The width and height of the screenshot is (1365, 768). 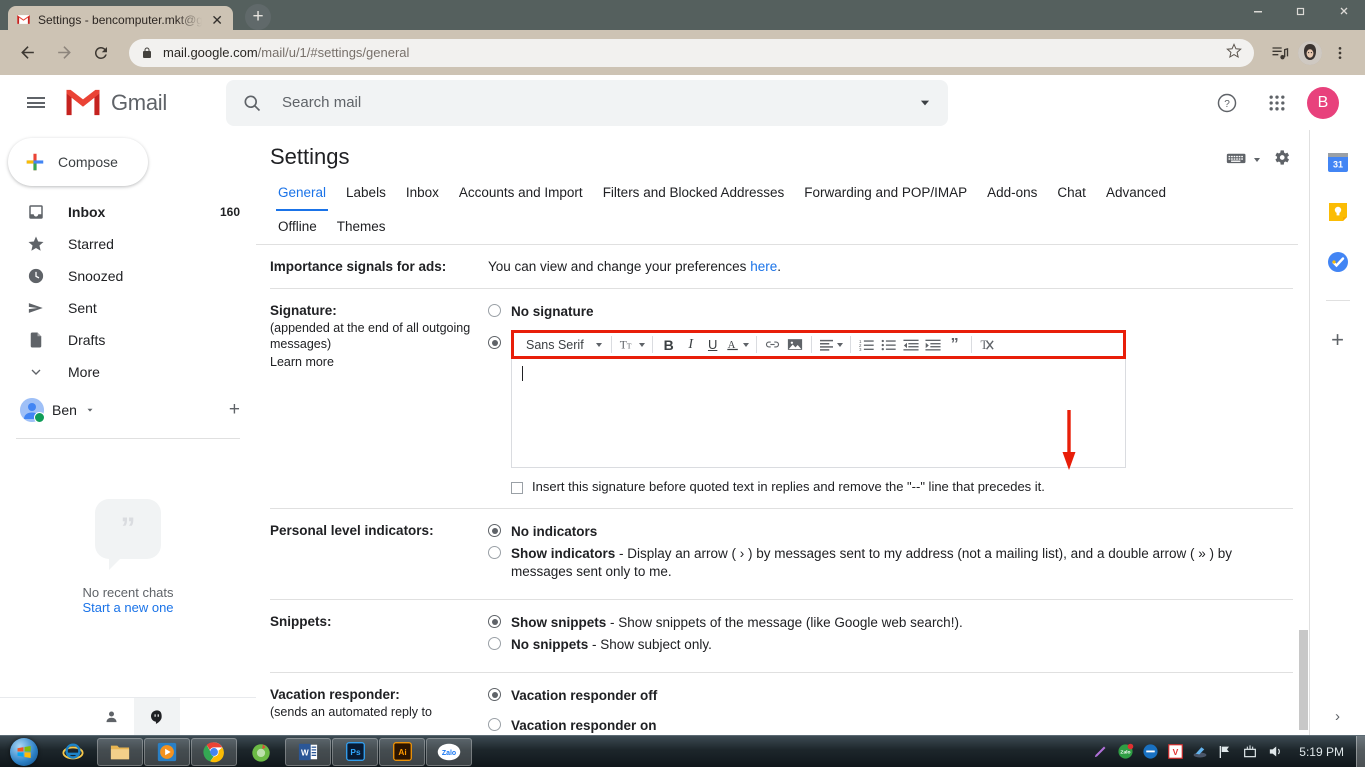 I want to click on remove-formatting-icon: T, so click(x=988, y=345).